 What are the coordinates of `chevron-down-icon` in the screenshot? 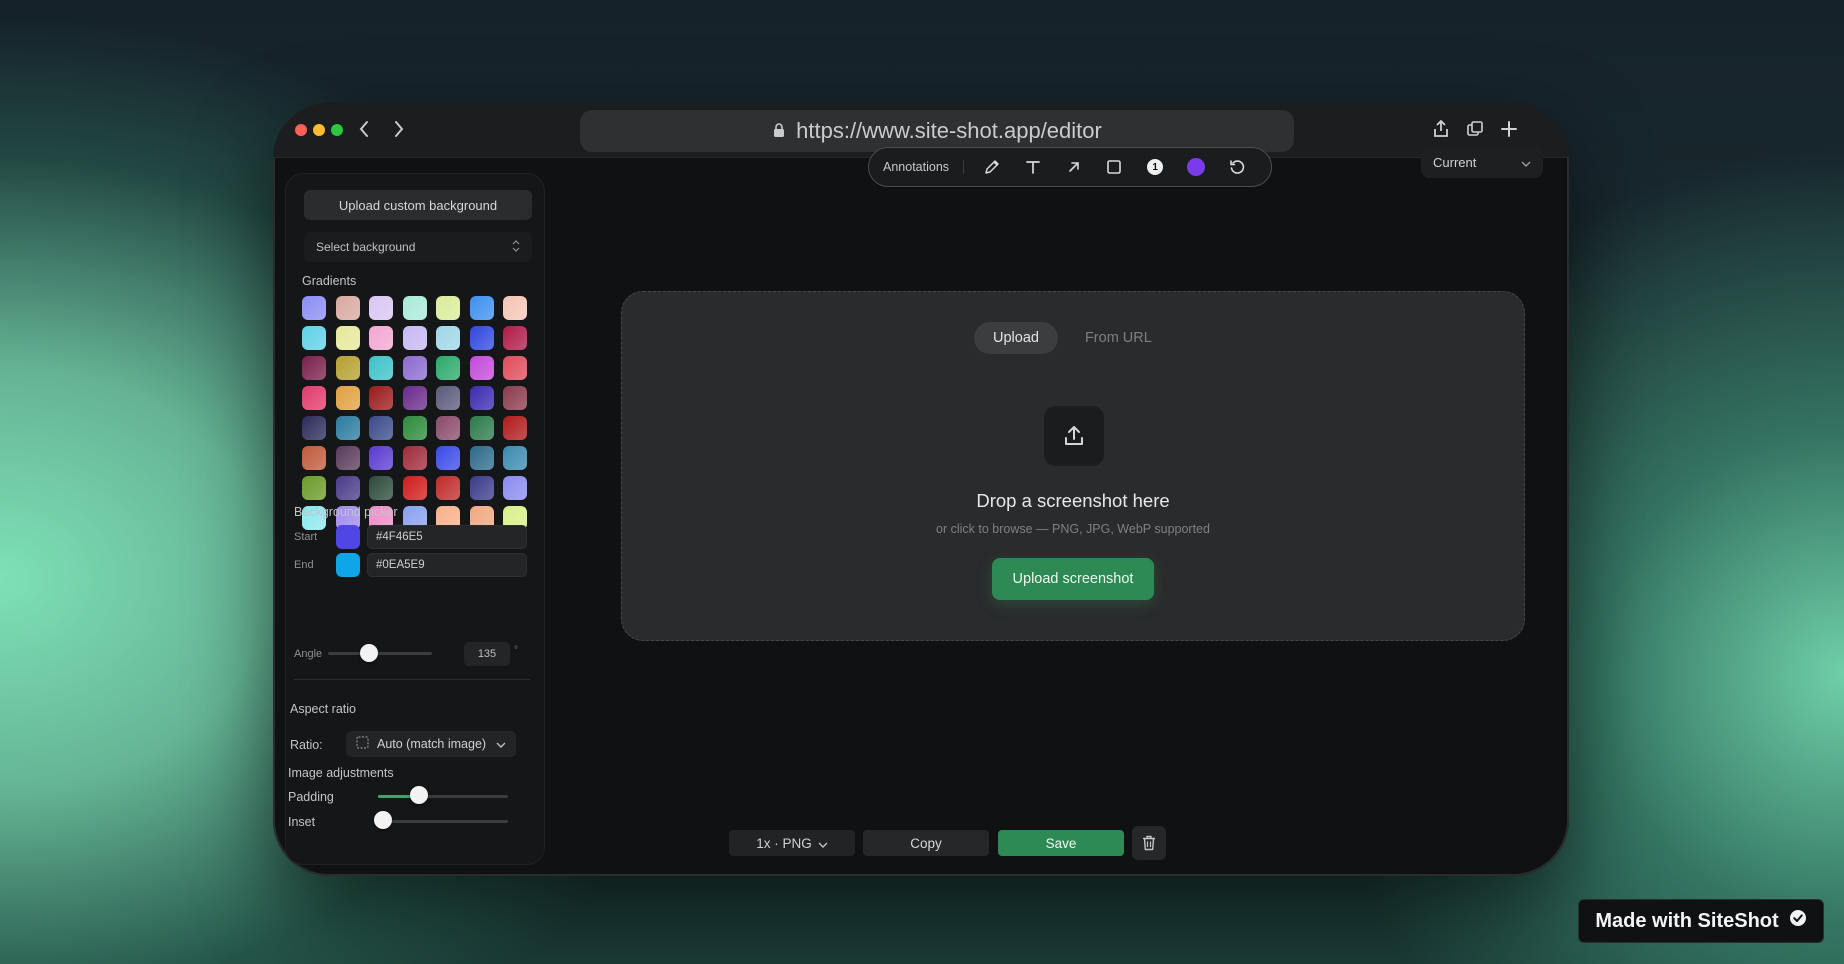 It's located at (501, 744).